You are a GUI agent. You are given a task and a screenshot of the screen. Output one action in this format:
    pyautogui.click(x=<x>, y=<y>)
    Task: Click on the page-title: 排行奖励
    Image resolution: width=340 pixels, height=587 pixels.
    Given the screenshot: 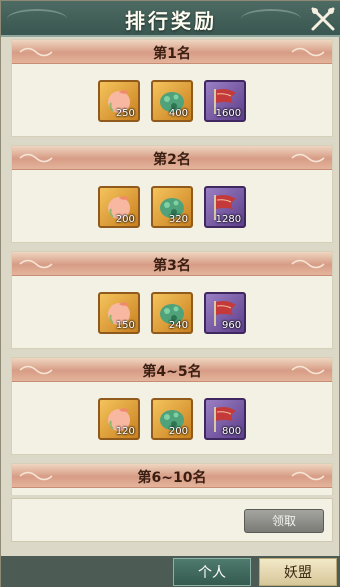 What is the action you would take?
    pyautogui.click(x=171, y=21)
    